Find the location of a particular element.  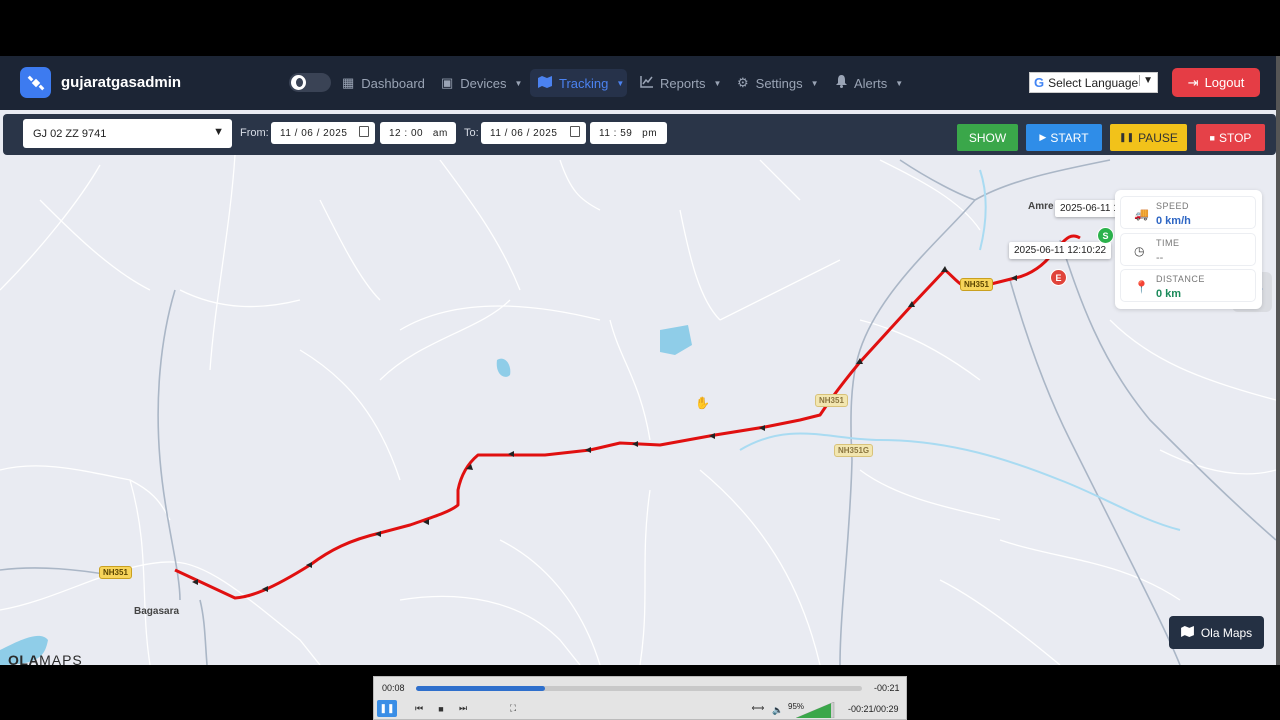

city-bagasara: Bagasara is located at coordinates (157, 611).